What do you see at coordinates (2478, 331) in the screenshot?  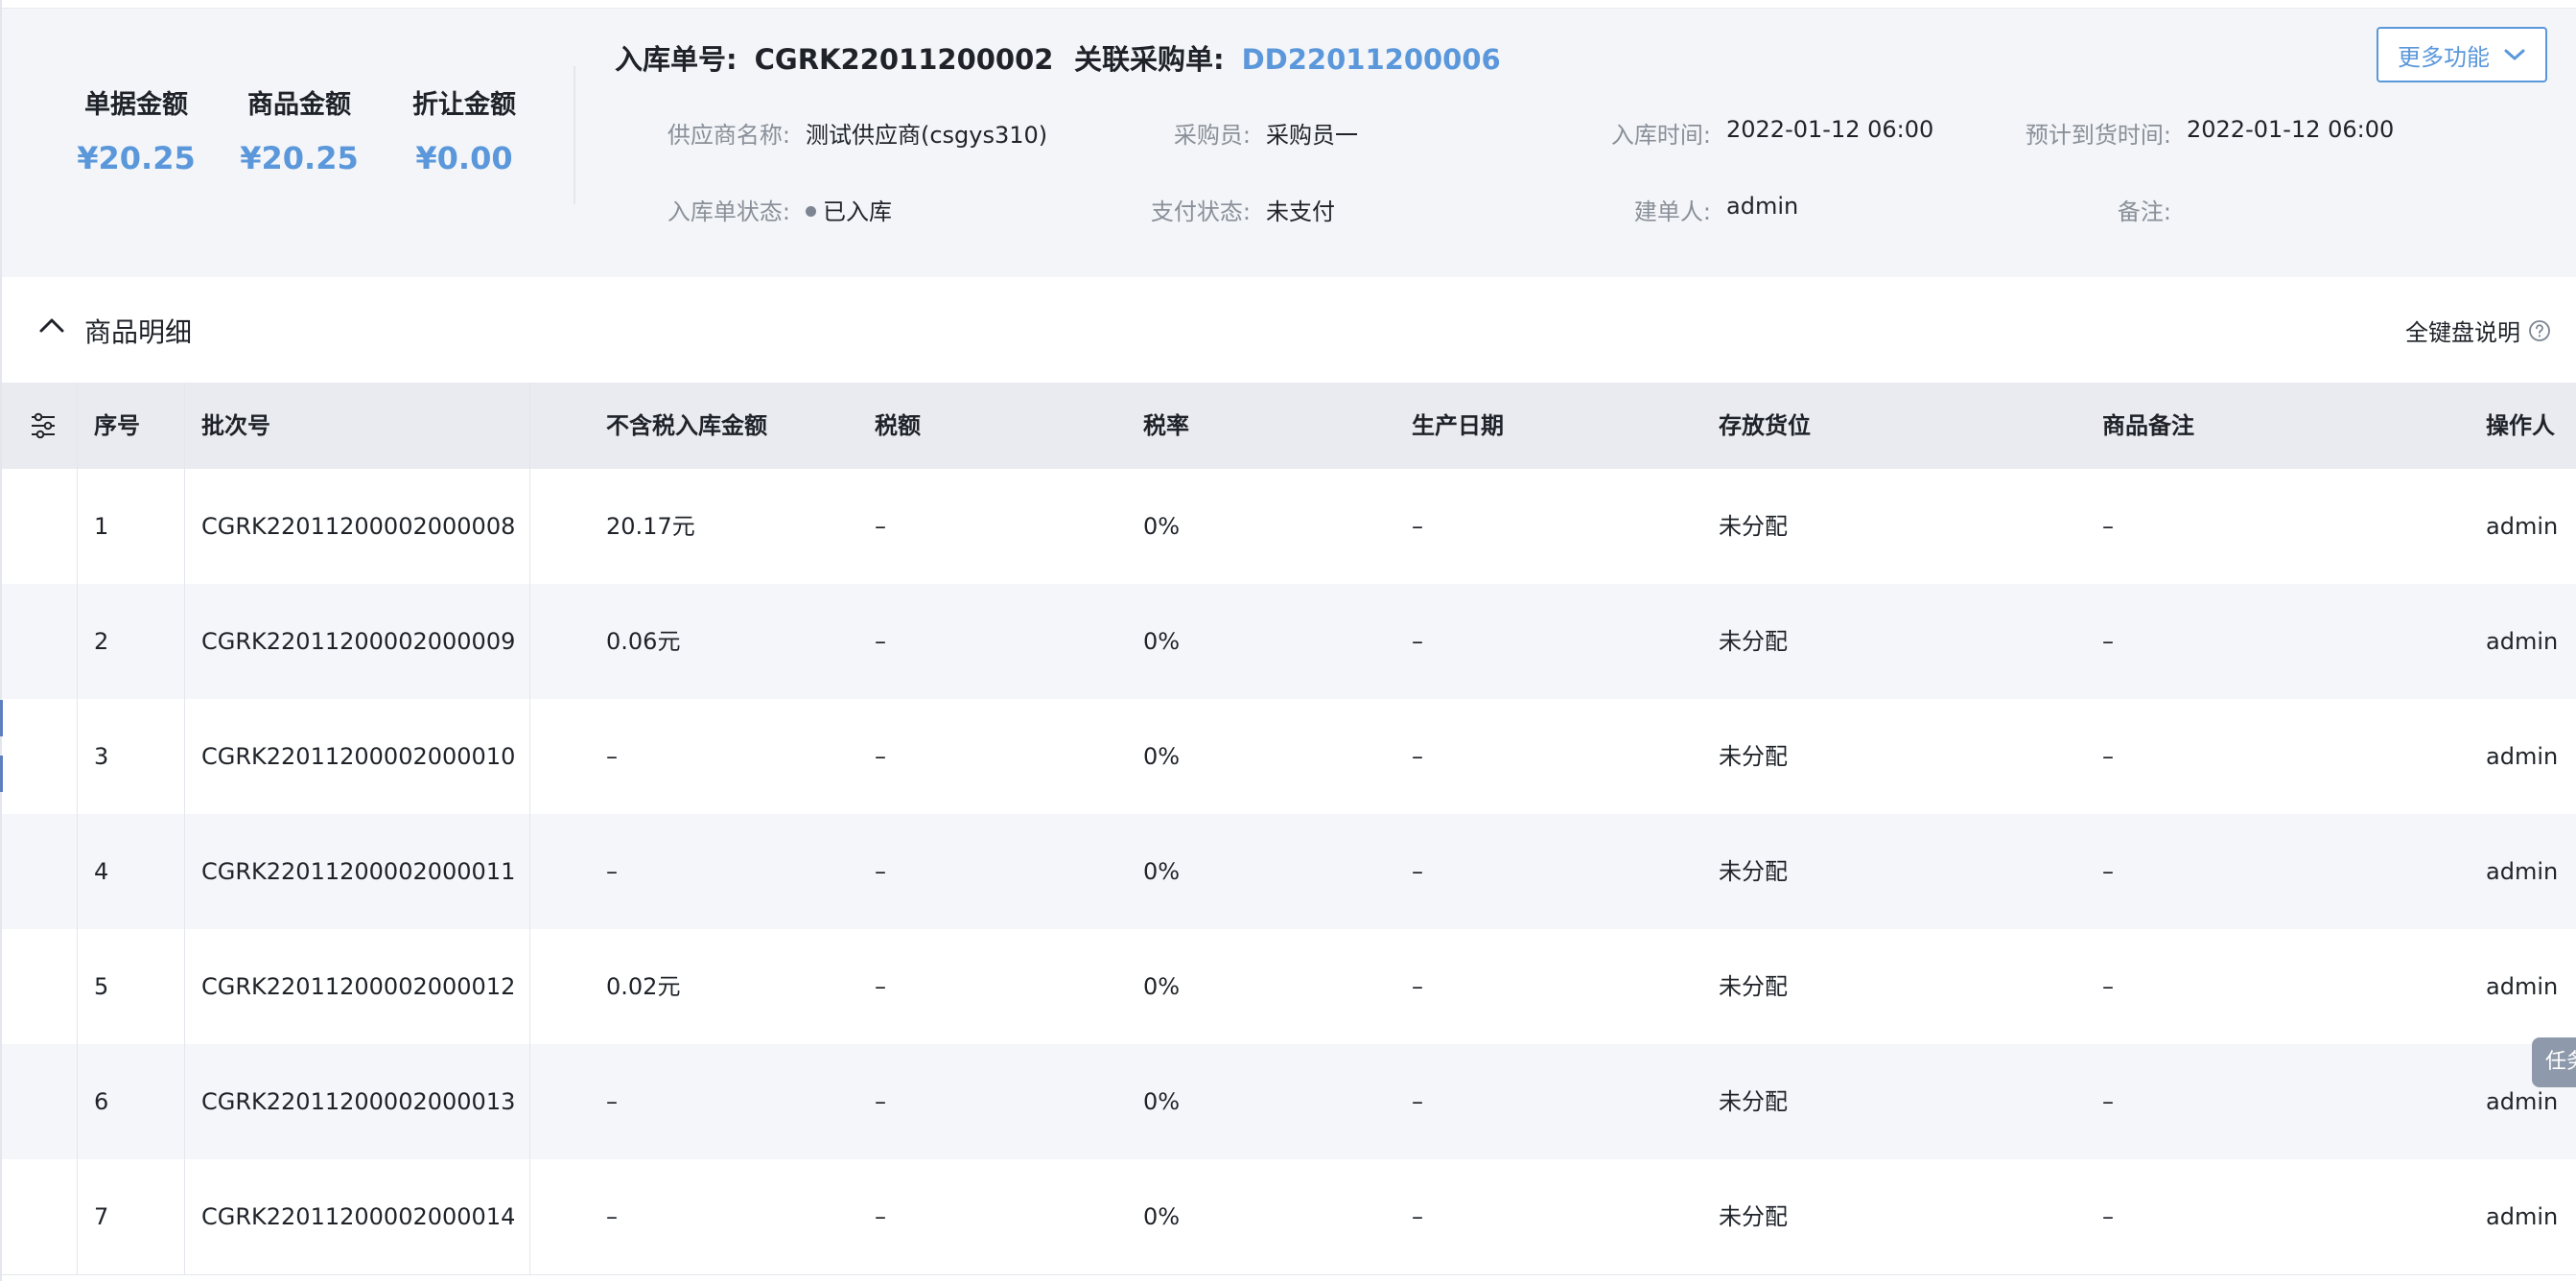 I see `keyboard-help-link: 全键盘说明` at bounding box center [2478, 331].